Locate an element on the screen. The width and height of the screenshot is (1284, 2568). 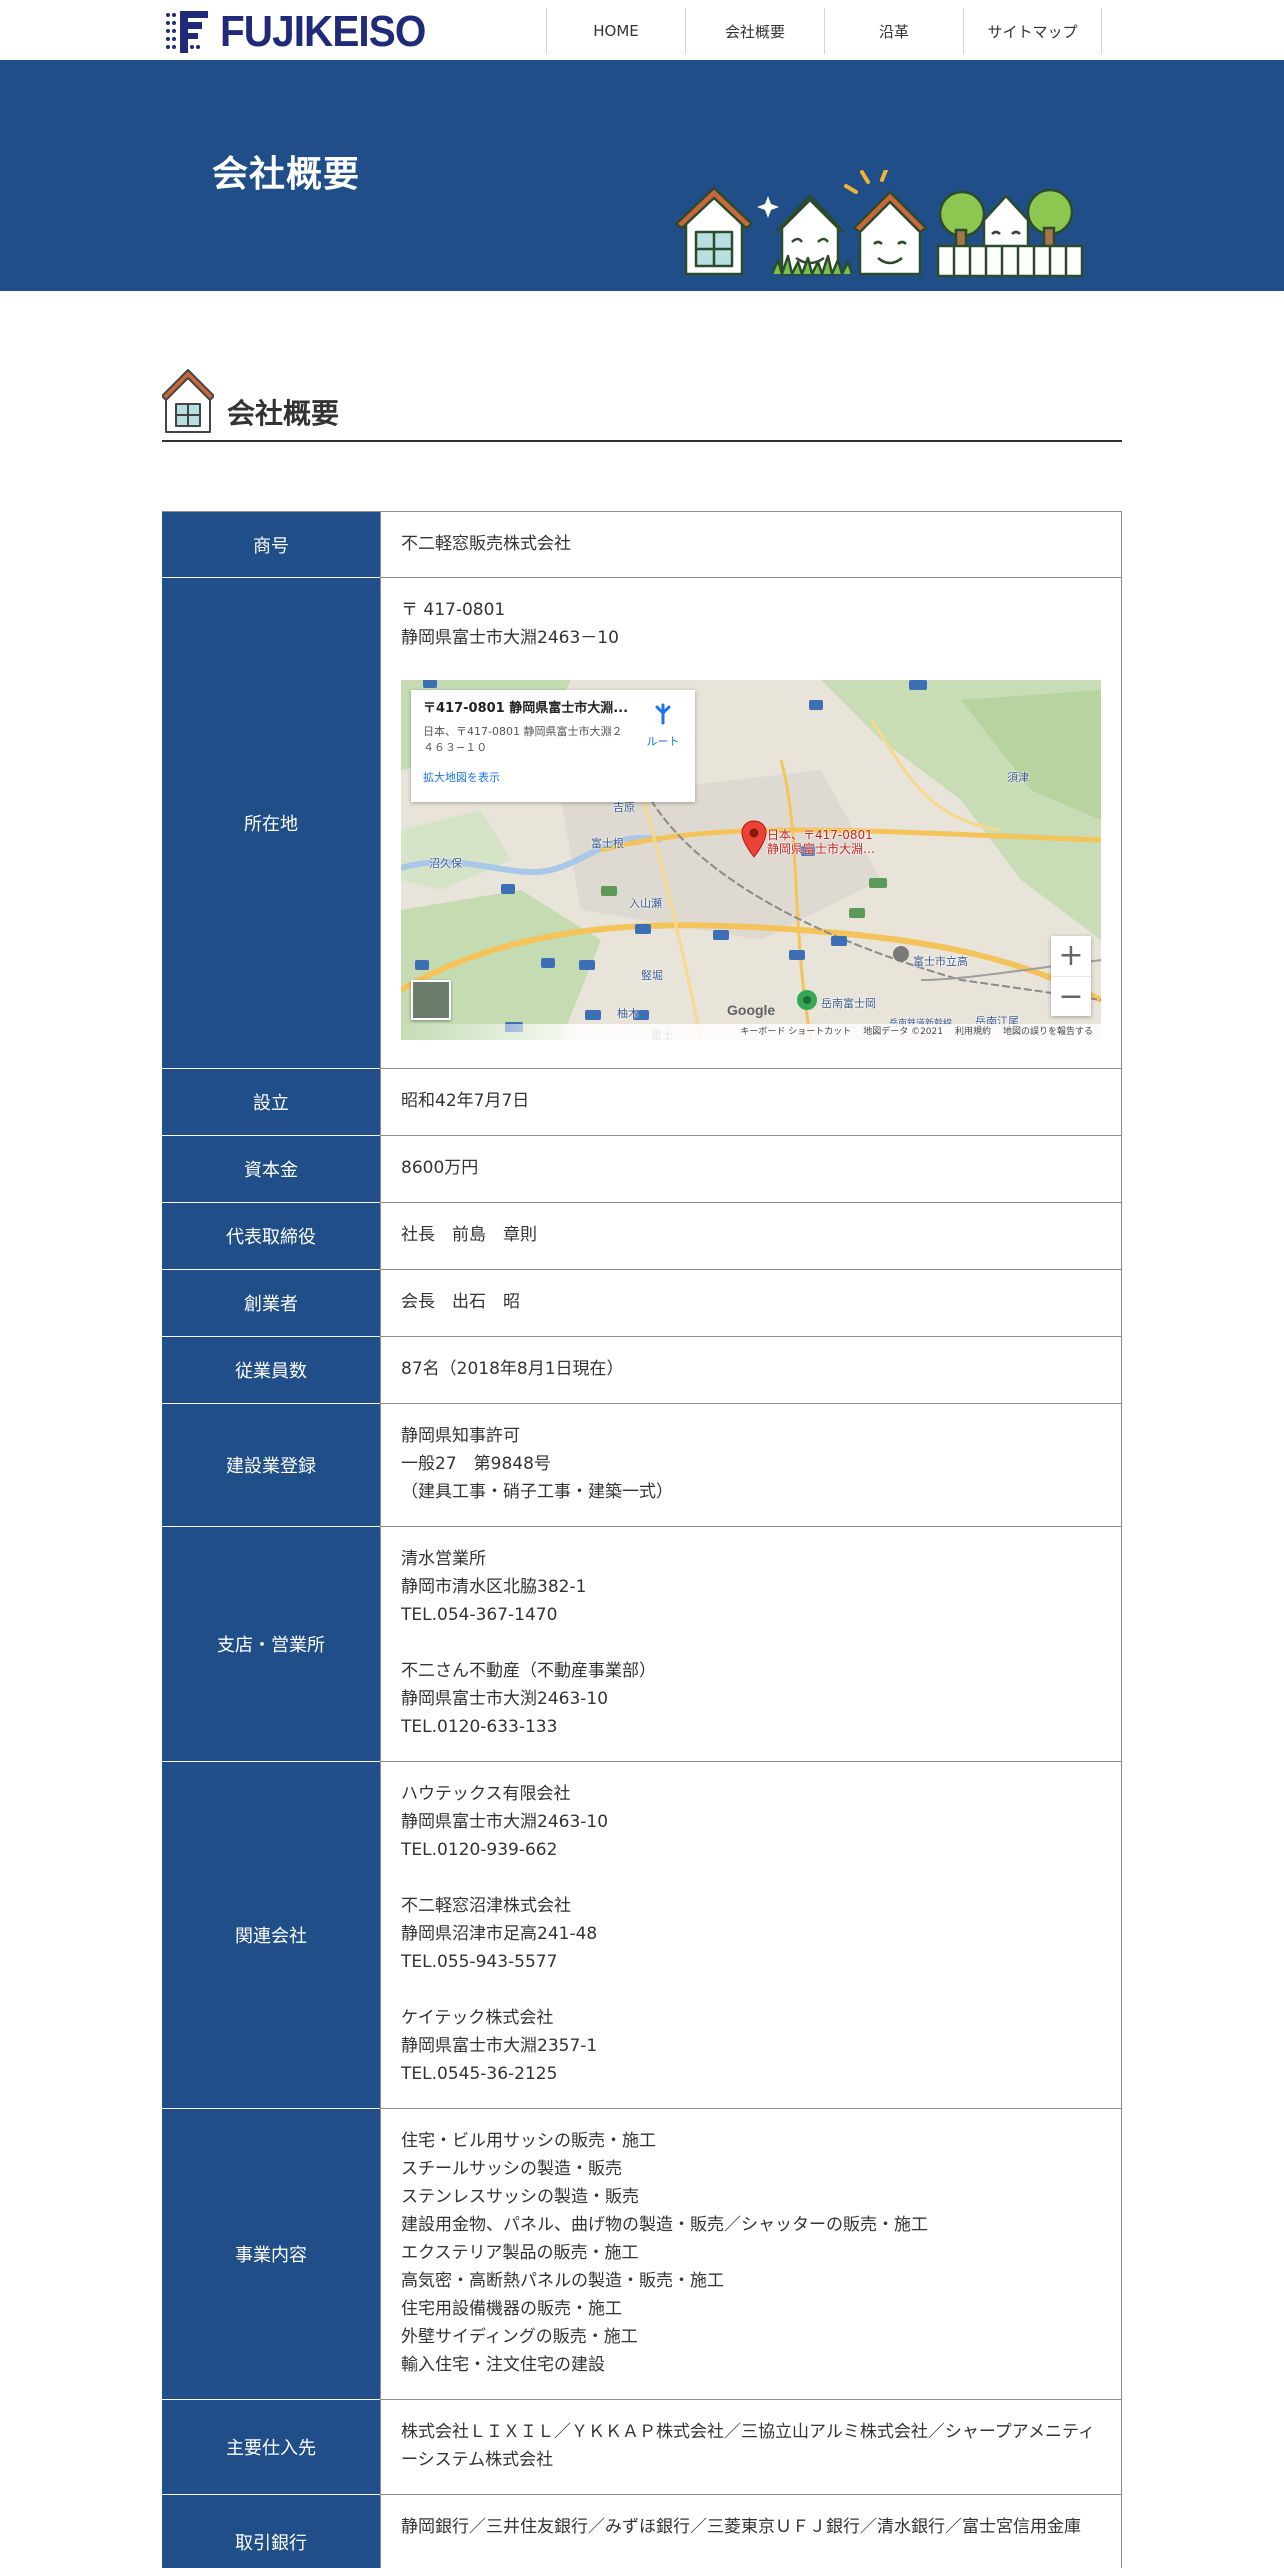
value-line: 外壁サイディングの販売・施工 is located at coordinates (519, 2337).